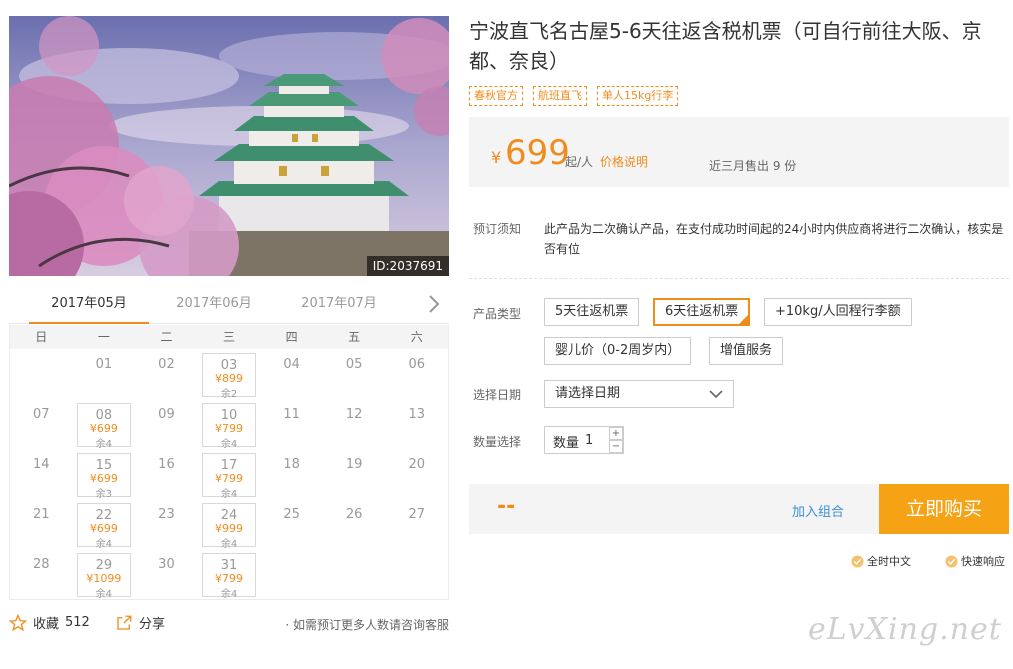 The width and height of the screenshot is (1013, 669). I want to click on calendar-week-row: 21 22 ¥699 余4 23 24 ¥999 余4 25 26 27, so click(229, 524).